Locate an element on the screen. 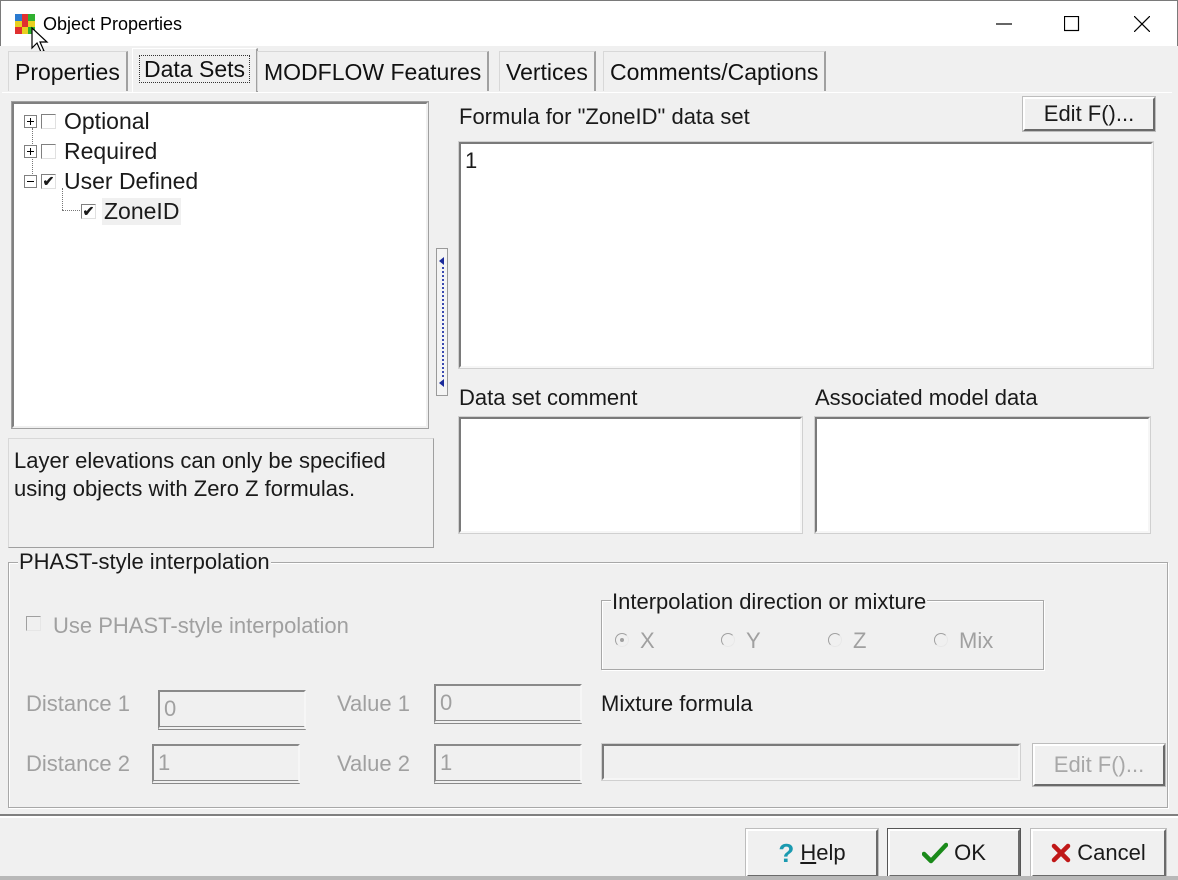  tree-item-optional: Optional is located at coordinates (87, 121).